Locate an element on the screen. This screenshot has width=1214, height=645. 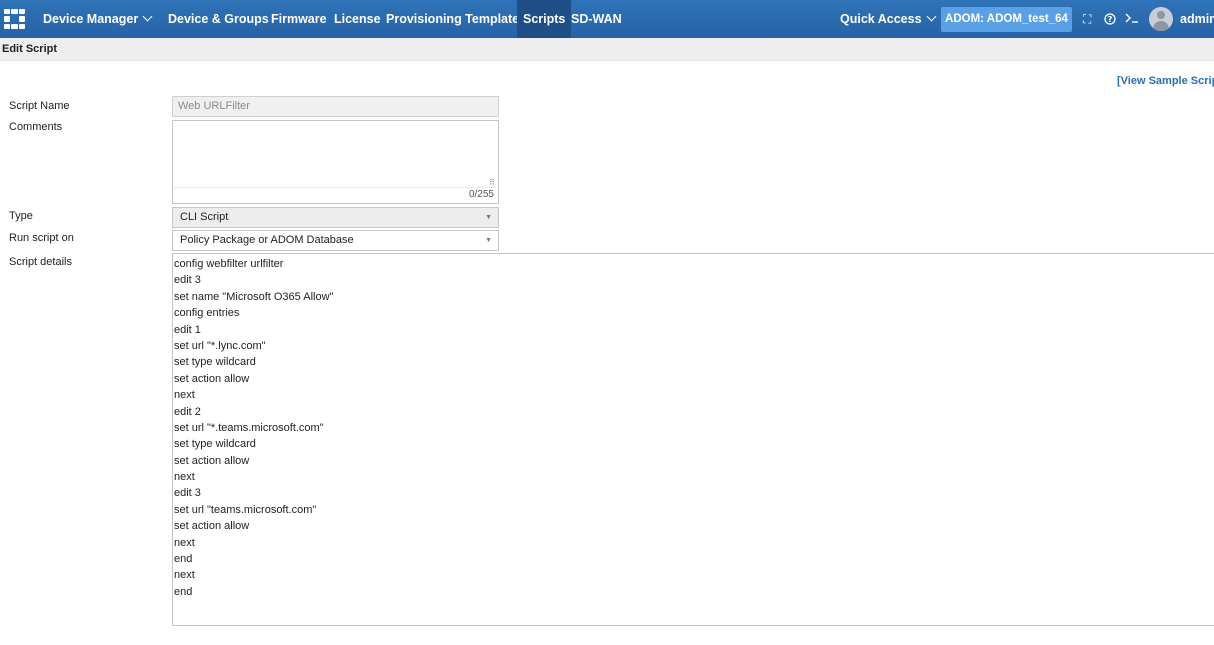
page-title: Edit Script is located at coordinates (607, 49).